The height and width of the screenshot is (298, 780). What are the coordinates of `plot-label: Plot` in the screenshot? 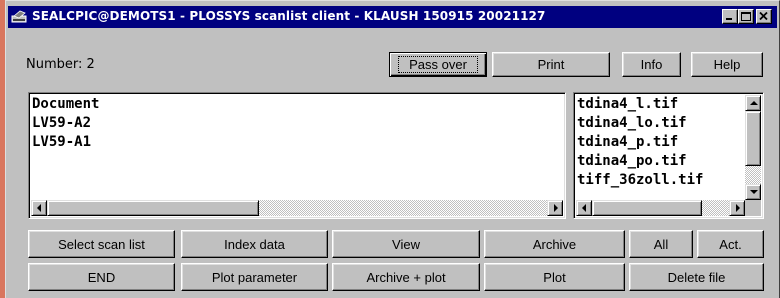 It's located at (554, 277).